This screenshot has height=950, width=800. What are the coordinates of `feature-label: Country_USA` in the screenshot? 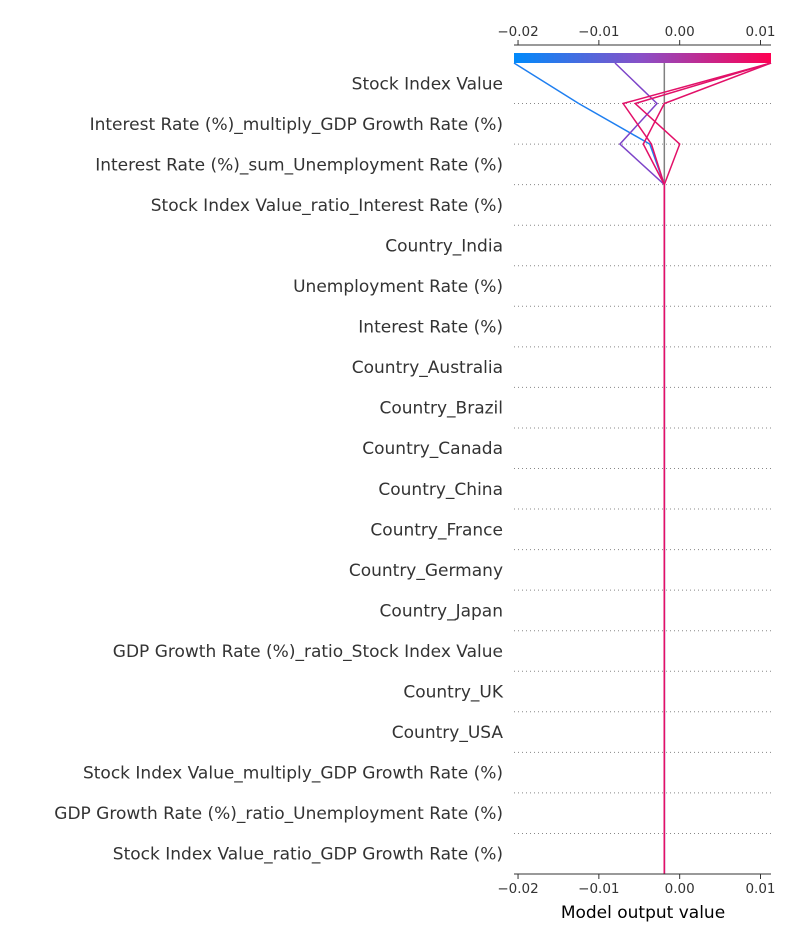 It's located at (448, 733).